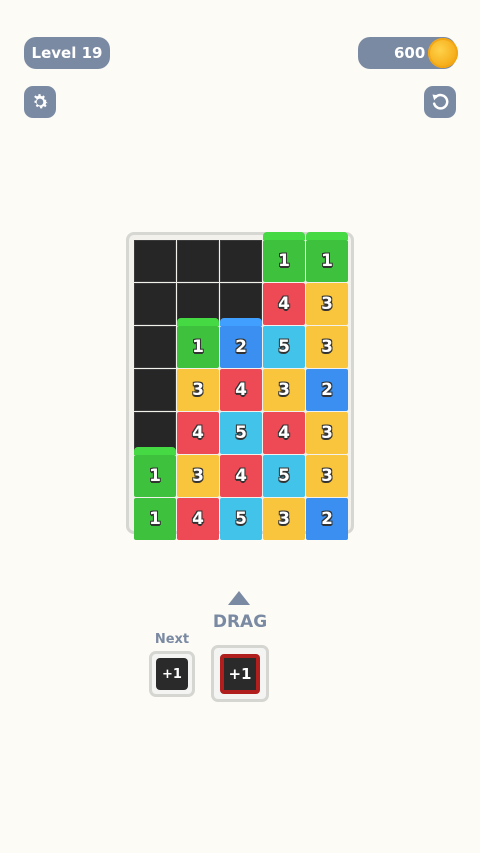 This screenshot has height=853, width=480. I want to click on undo-icon, so click(440, 101).